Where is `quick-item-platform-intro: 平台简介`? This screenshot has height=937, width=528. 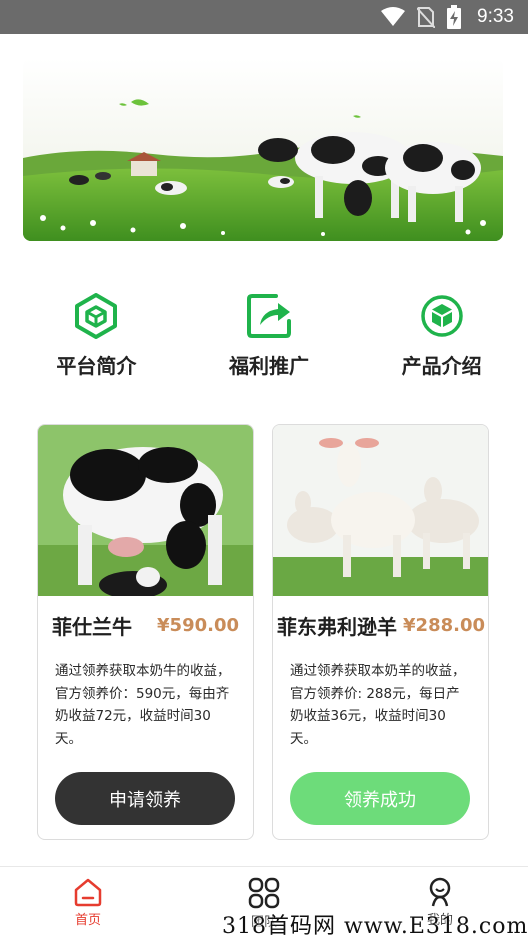
quick-item-platform-intro: 平台简介 is located at coordinates (96, 337).